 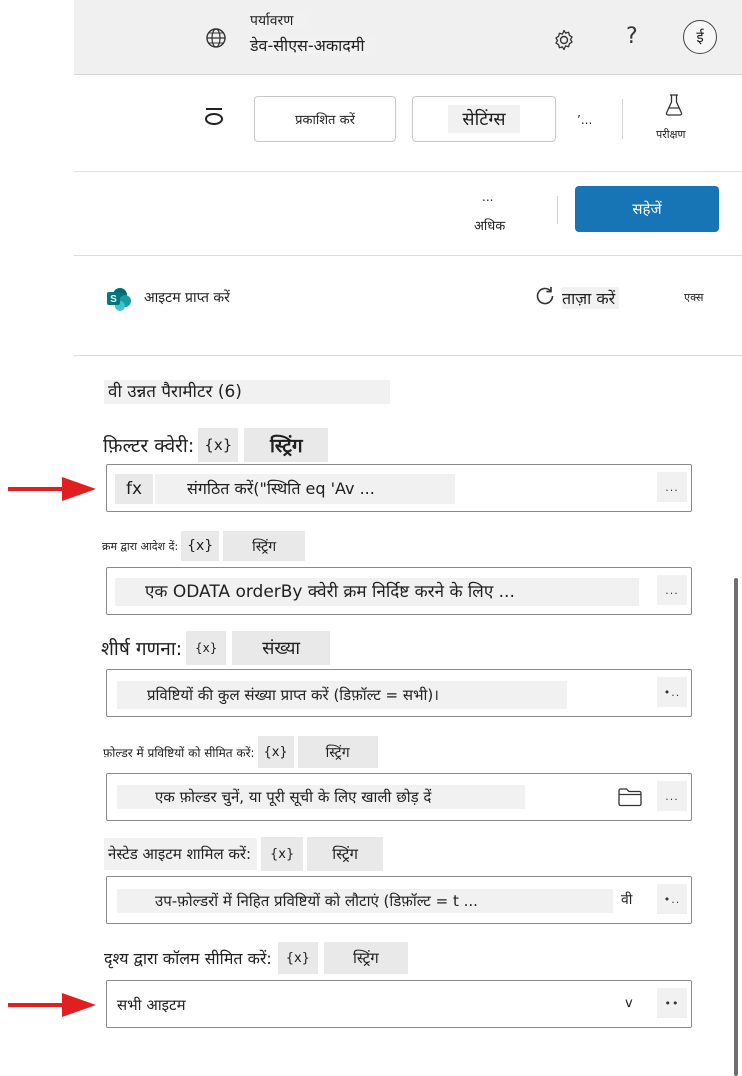 I want to click on refresh-icon, so click(x=545, y=298).